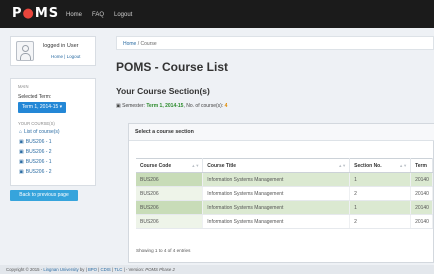  Describe the element at coordinates (106, 269) in the screenshot. I see `footer-link-cdis: CDIS` at that location.